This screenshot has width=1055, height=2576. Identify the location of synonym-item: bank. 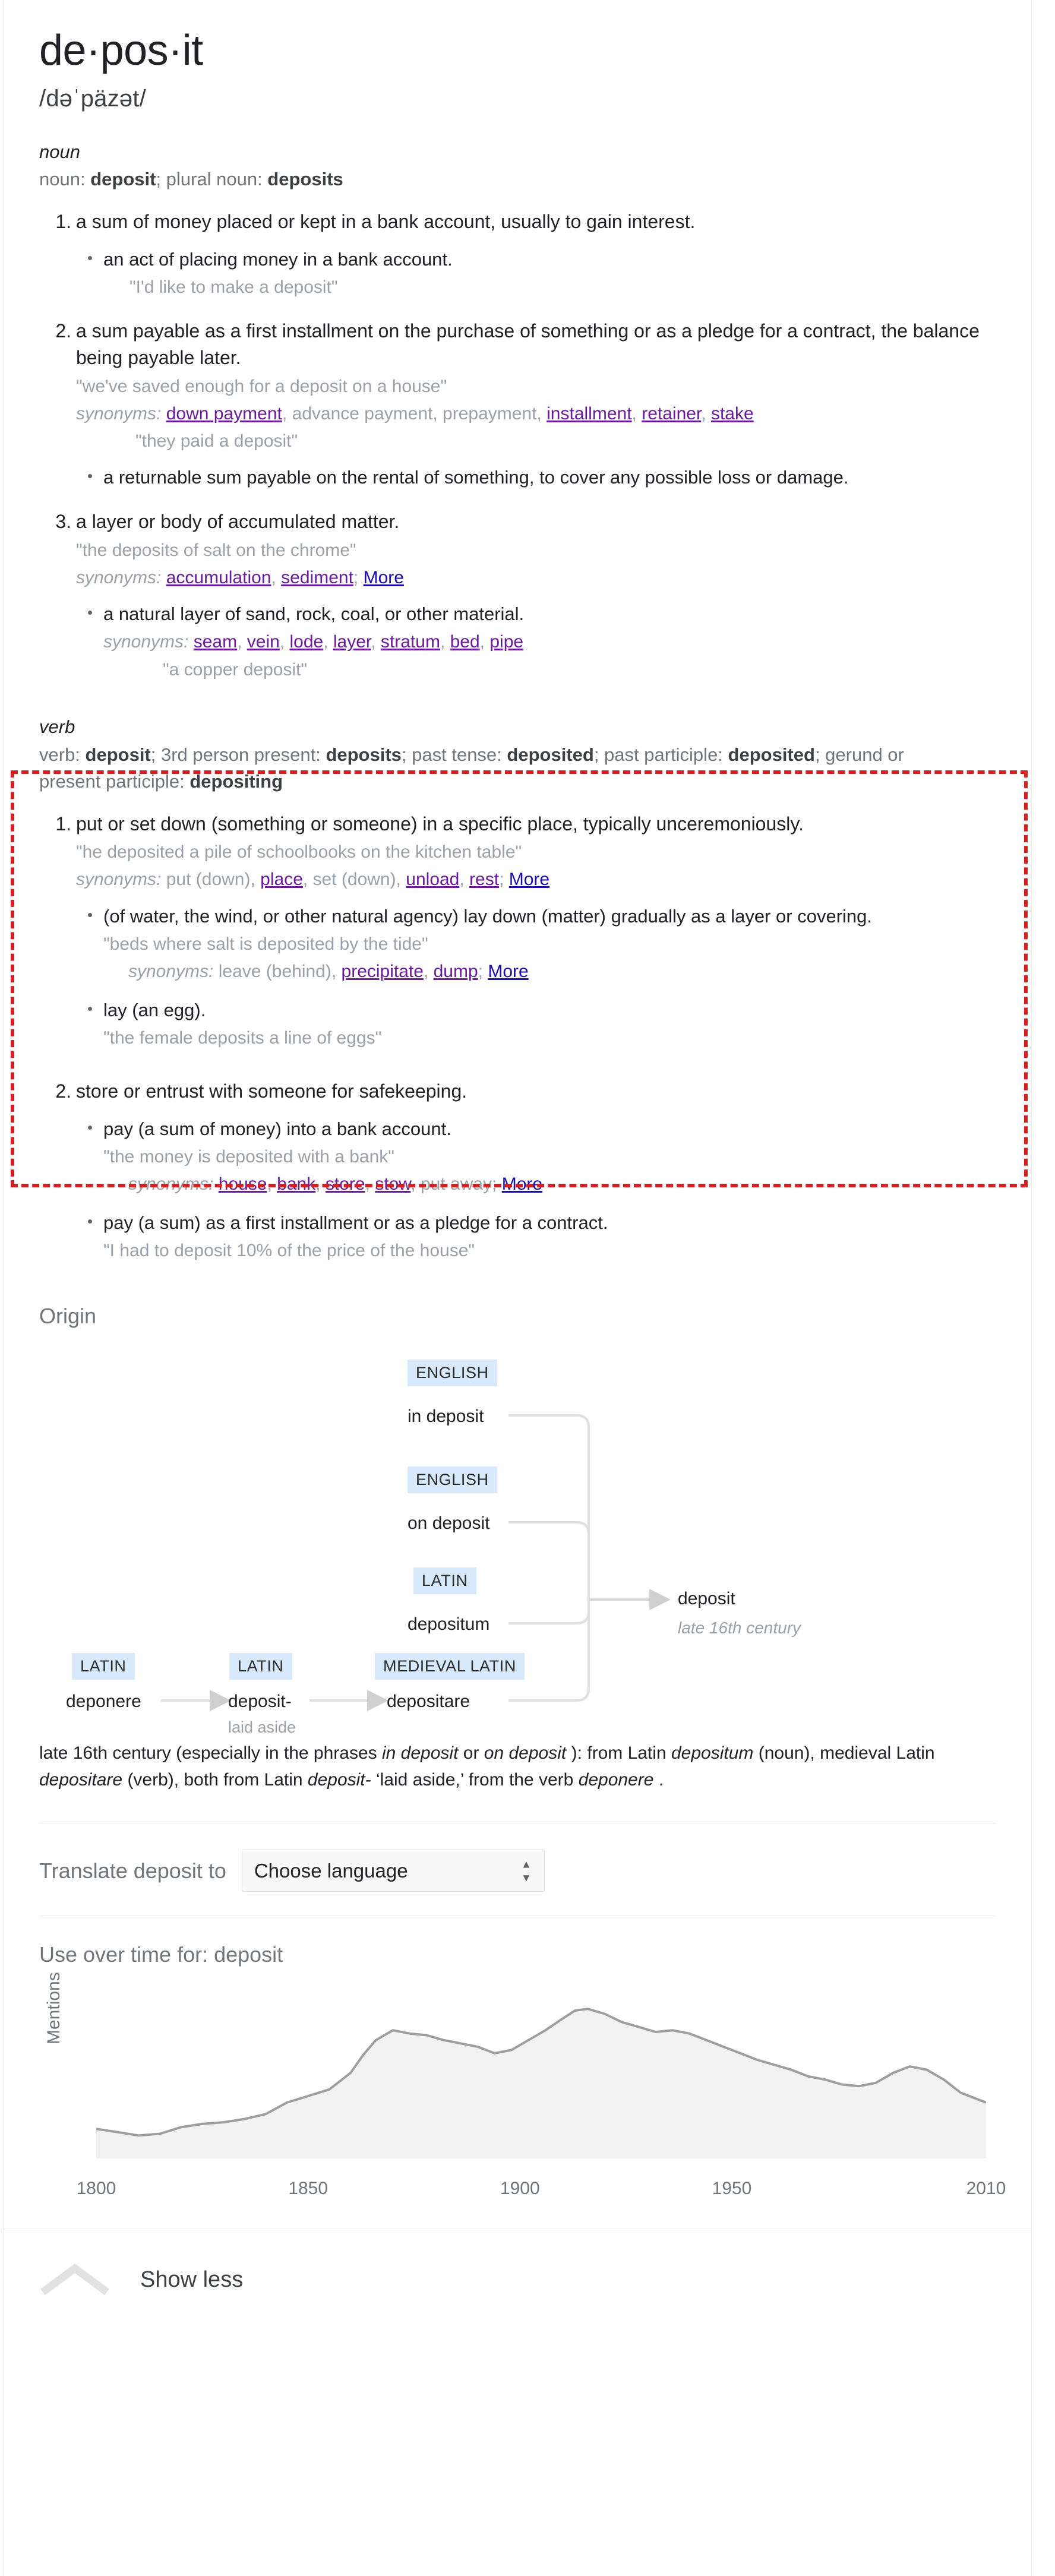
(296, 1184).